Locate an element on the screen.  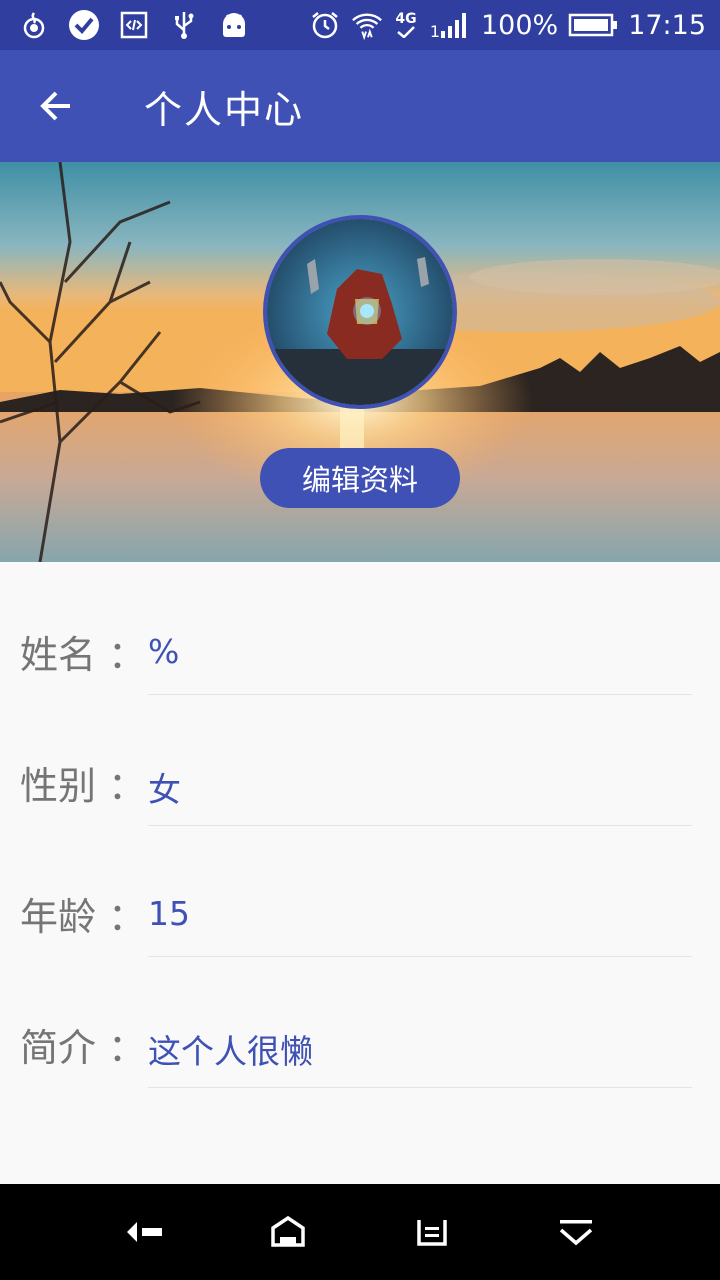
code-icon is located at coordinates (134, 25).